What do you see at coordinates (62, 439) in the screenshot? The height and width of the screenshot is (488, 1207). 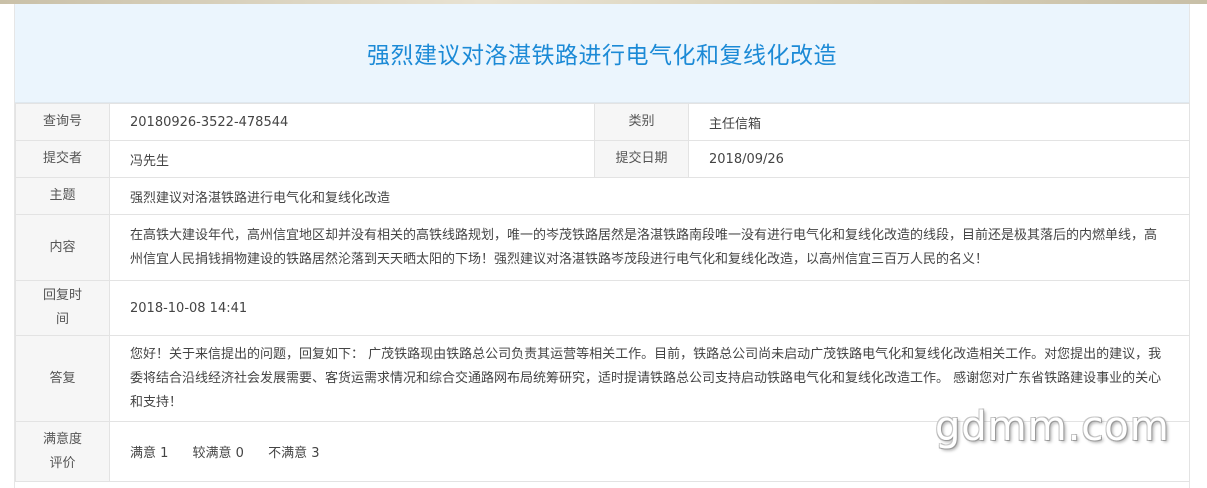 I see `satisfaction-label-line1: 满意度` at bounding box center [62, 439].